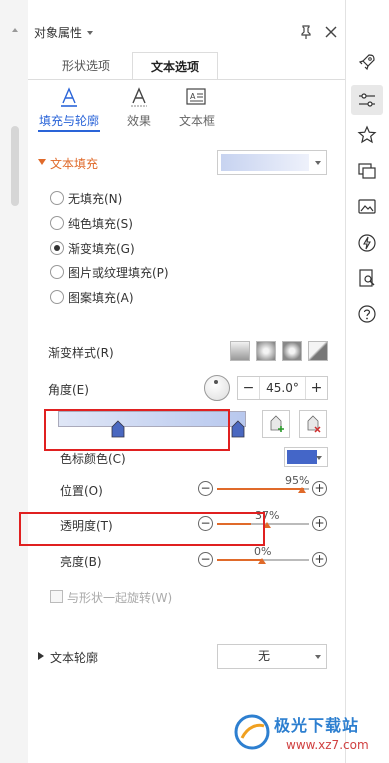 The height and width of the screenshot is (763, 389). I want to click on transparency-increase-button: +, so click(319, 523).